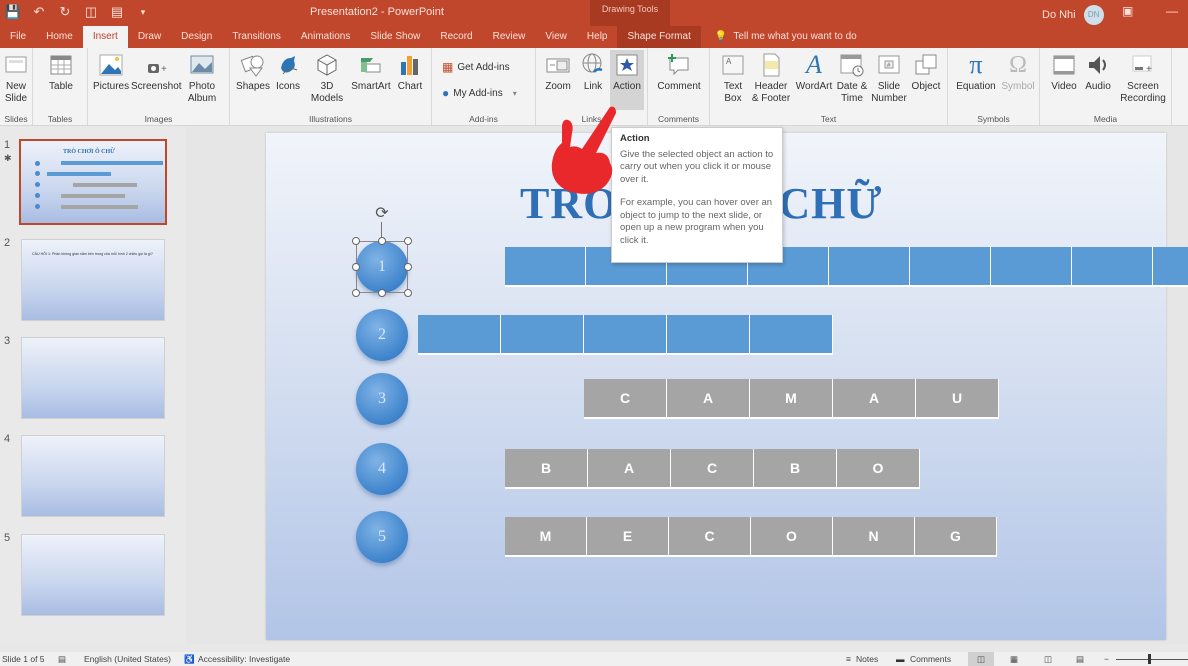  I want to click on object-button: Object, so click(926, 72).